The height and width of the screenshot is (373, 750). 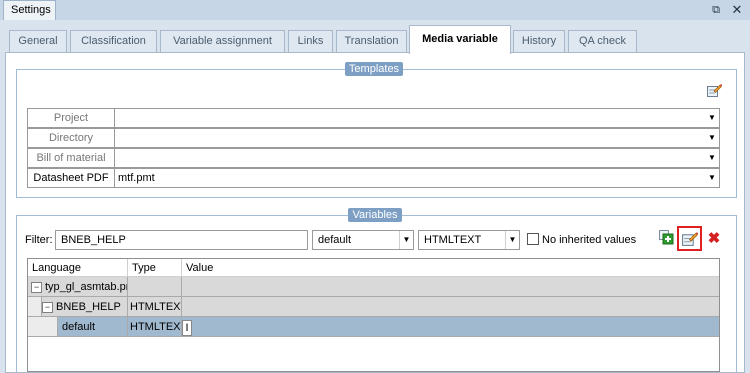 I want to click on filter-label: Filter:, so click(x=39, y=240).